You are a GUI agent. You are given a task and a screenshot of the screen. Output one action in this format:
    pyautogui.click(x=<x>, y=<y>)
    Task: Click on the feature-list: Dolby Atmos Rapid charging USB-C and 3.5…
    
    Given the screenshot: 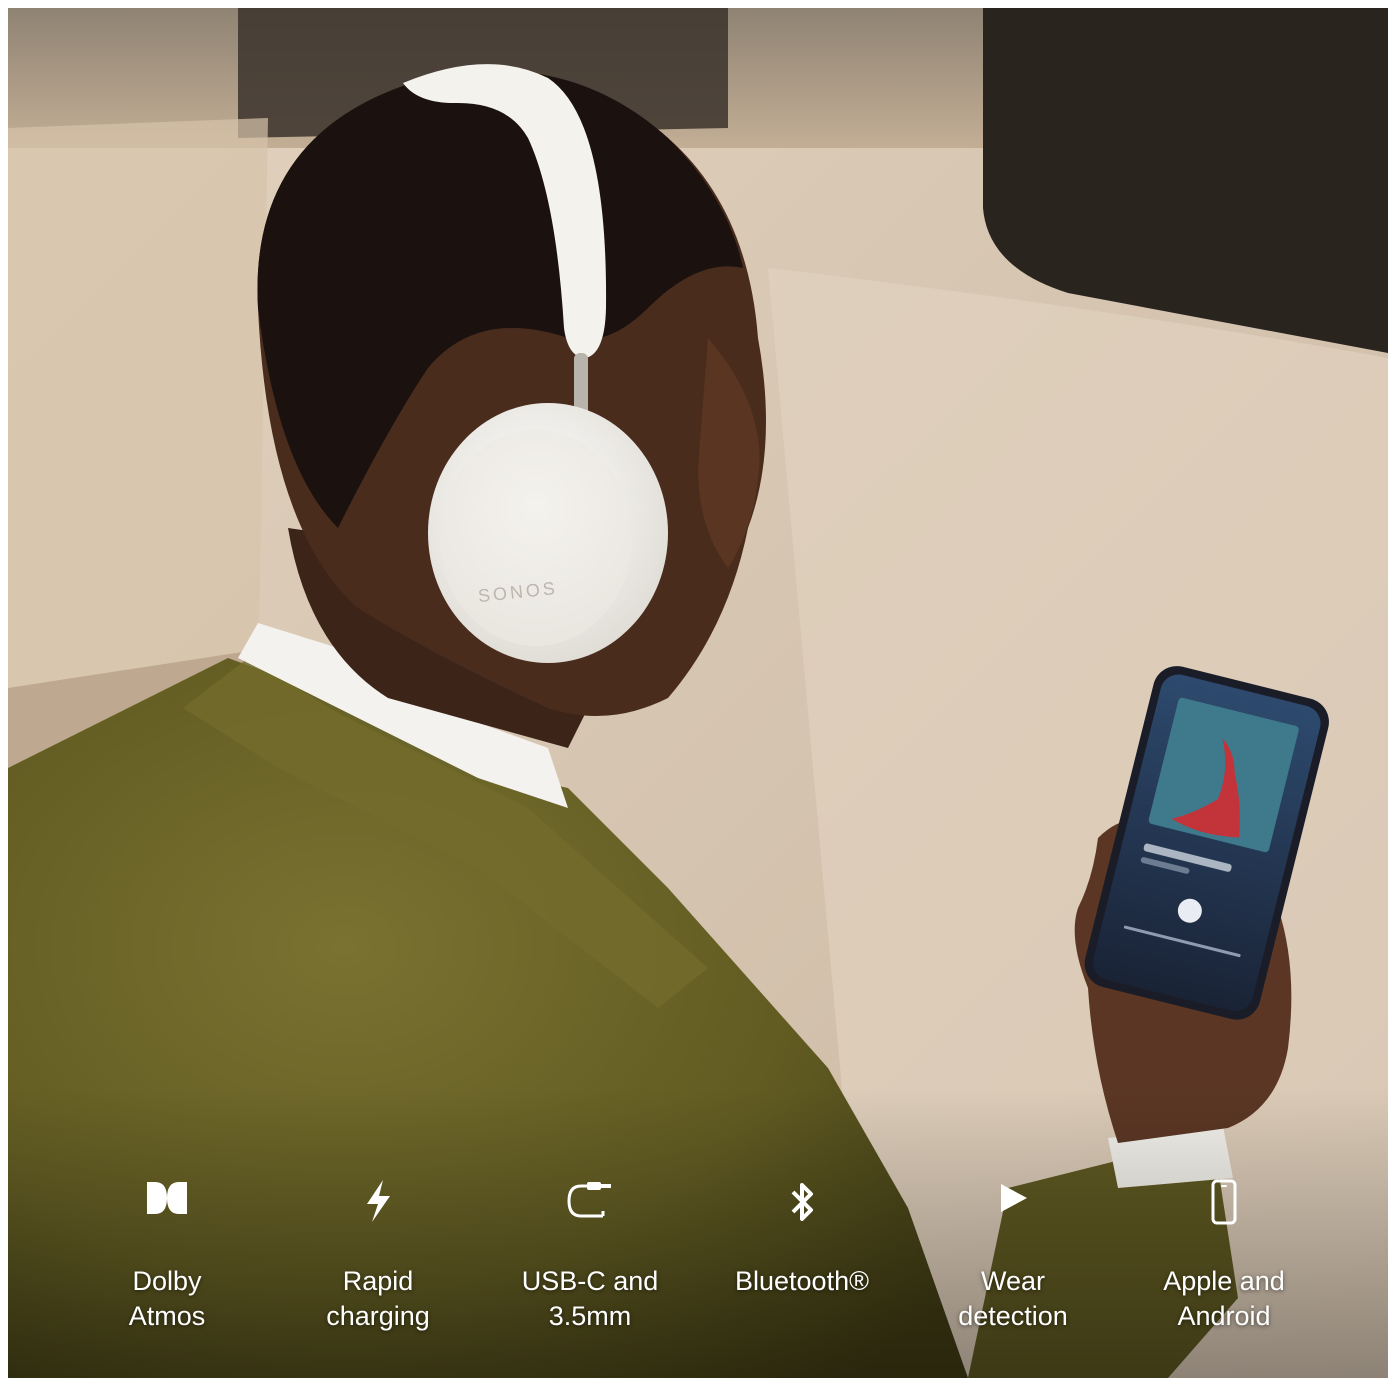 What is the action you would take?
    pyautogui.click(x=698, y=1263)
    